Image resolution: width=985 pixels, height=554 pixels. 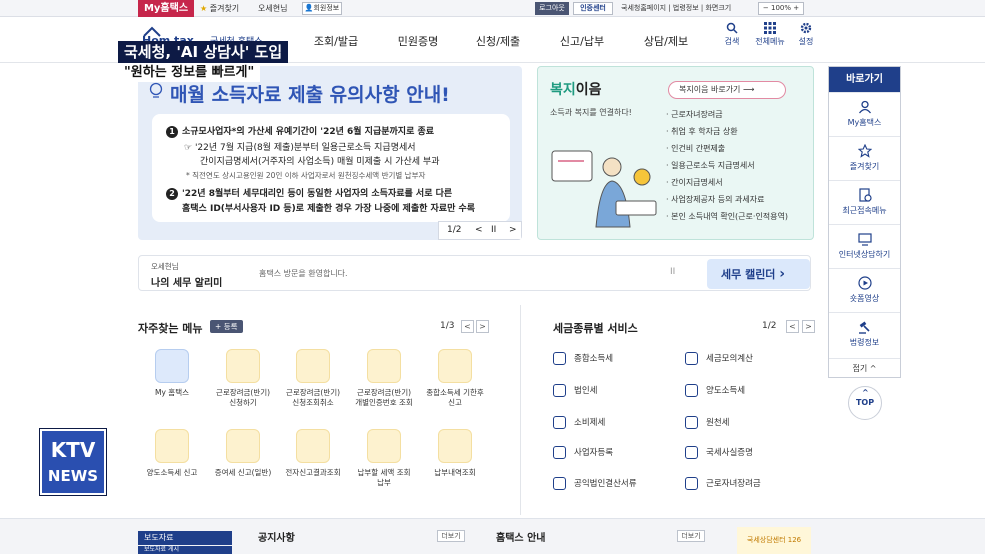 I want to click on welfare-item: · 취업 후 학자금 상환, so click(x=702, y=131).